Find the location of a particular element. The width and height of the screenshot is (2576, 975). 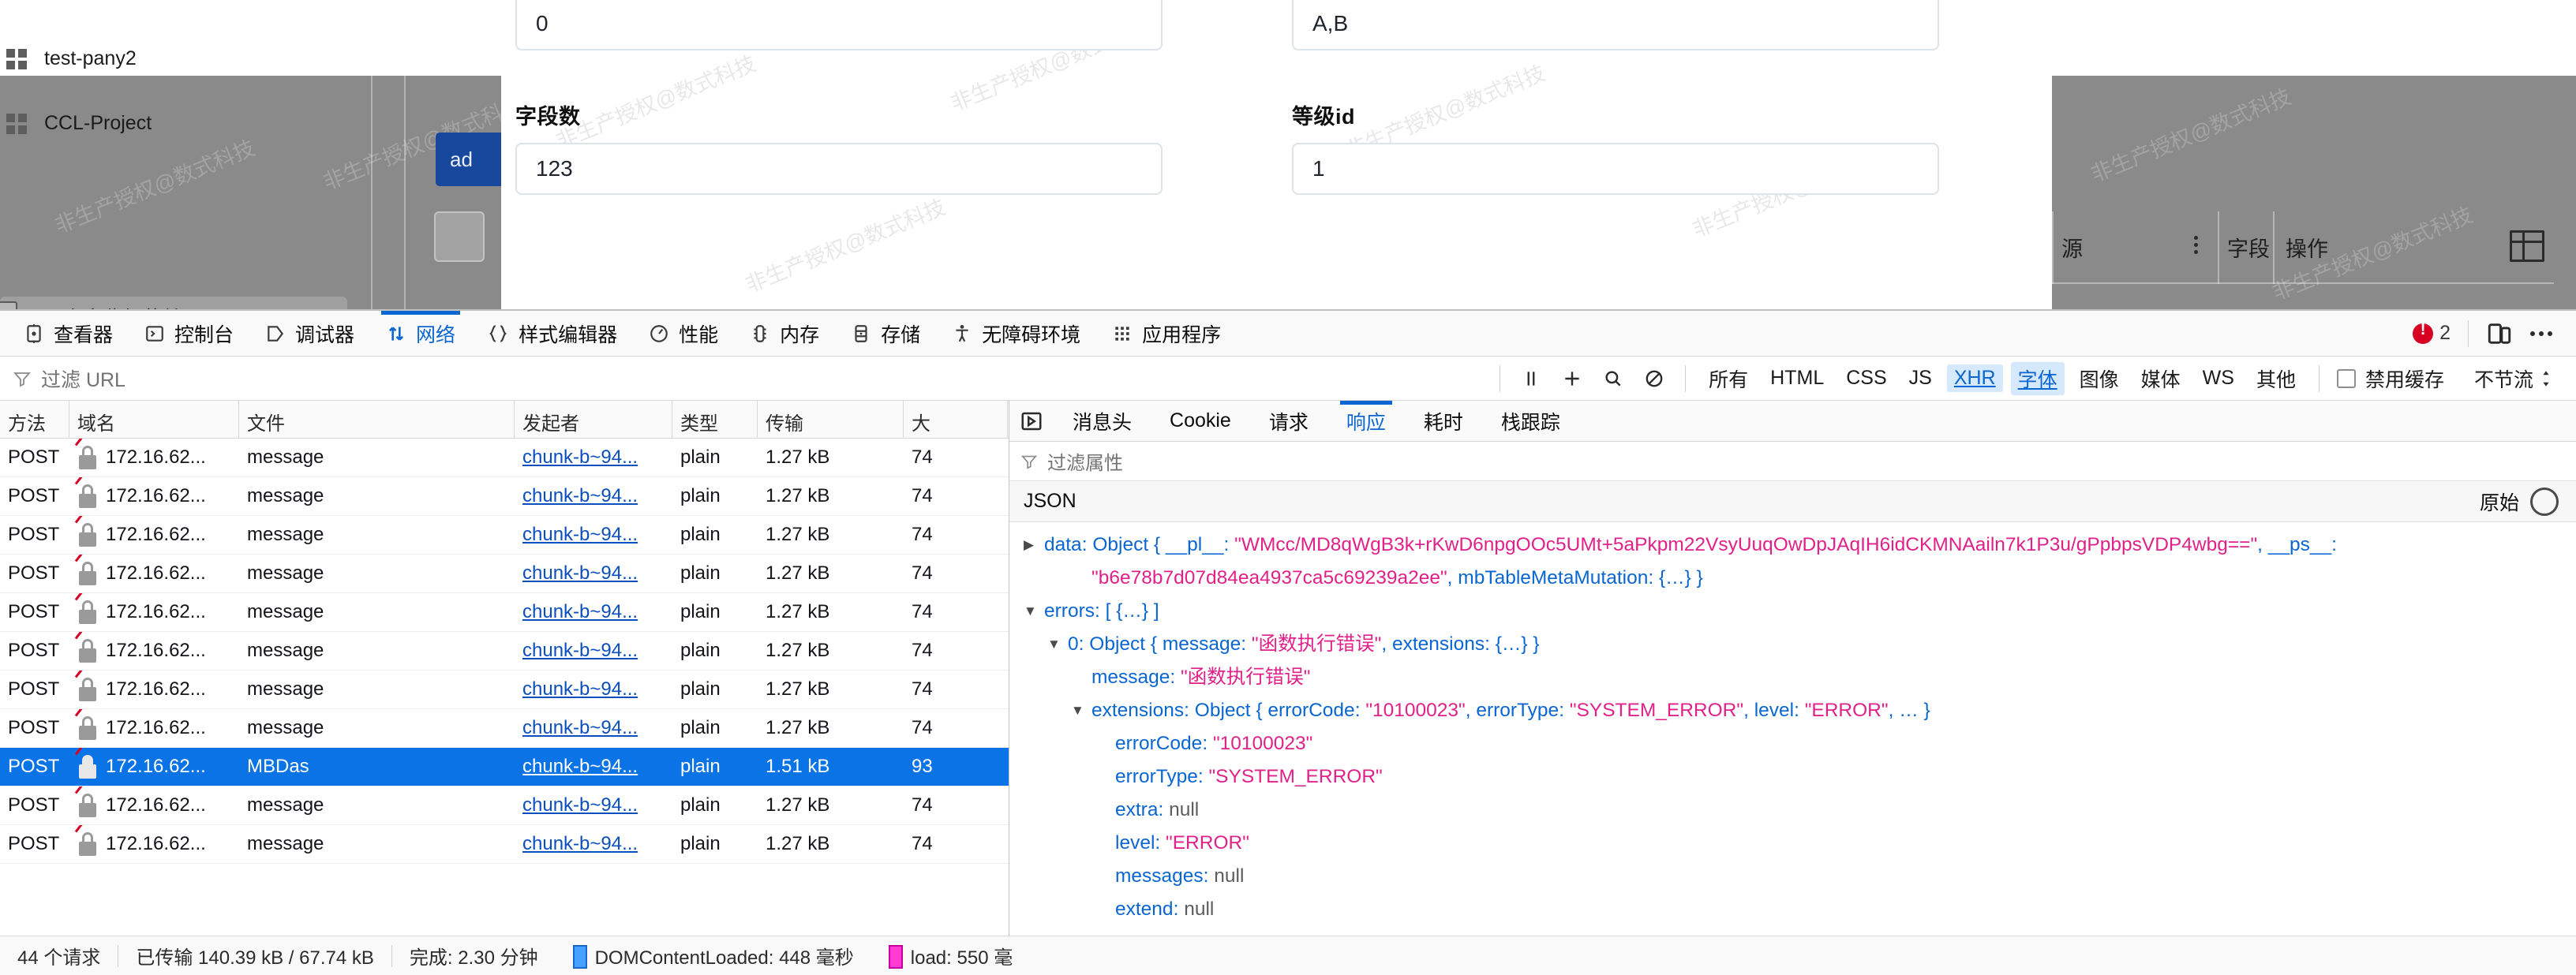

filter-type-xhr: XHR is located at coordinates (1974, 378).